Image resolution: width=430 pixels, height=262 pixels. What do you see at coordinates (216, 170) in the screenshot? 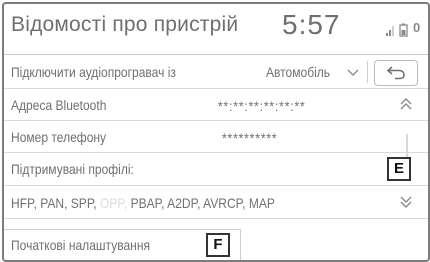
I see `supported-profiles-row: Підтримувані профілі: E` at bounding box center [216, 170].